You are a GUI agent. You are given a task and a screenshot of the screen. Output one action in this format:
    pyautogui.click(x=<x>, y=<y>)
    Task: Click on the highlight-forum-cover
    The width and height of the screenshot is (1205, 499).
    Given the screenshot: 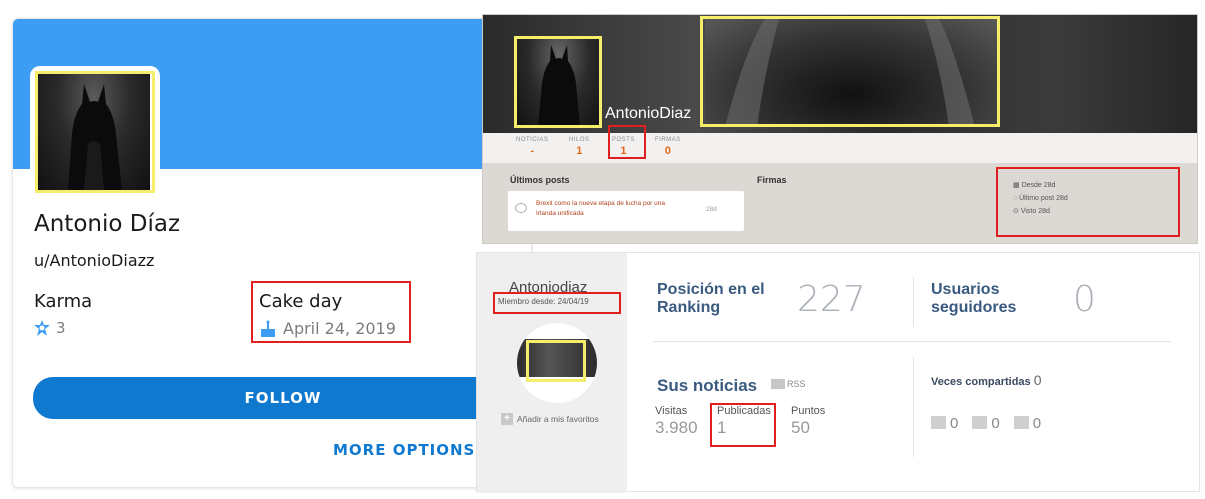 What is the action you would take?
    pyautogui.click(x=850, y=71)
    